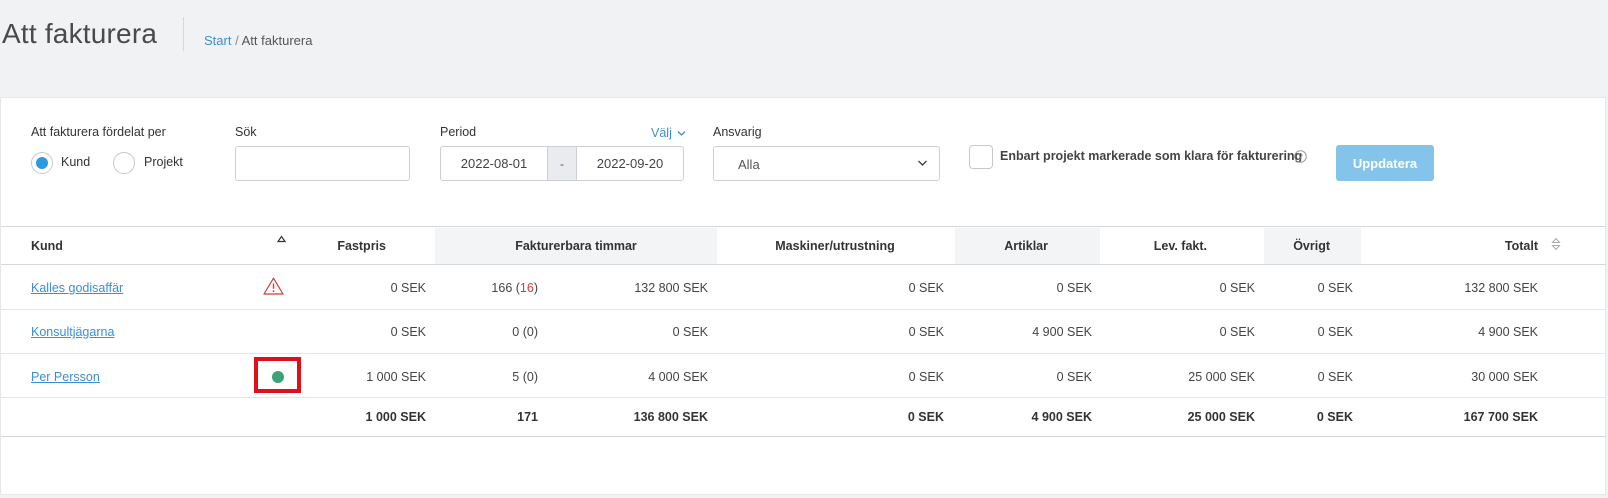 Image resolution: width=1608 pixels, height=498 pixels. What do you see at coordinates (98, 132) in the screenshot?
I see `distribution-label: Att fakturera fördelat per` at bounding box center [98, 132].